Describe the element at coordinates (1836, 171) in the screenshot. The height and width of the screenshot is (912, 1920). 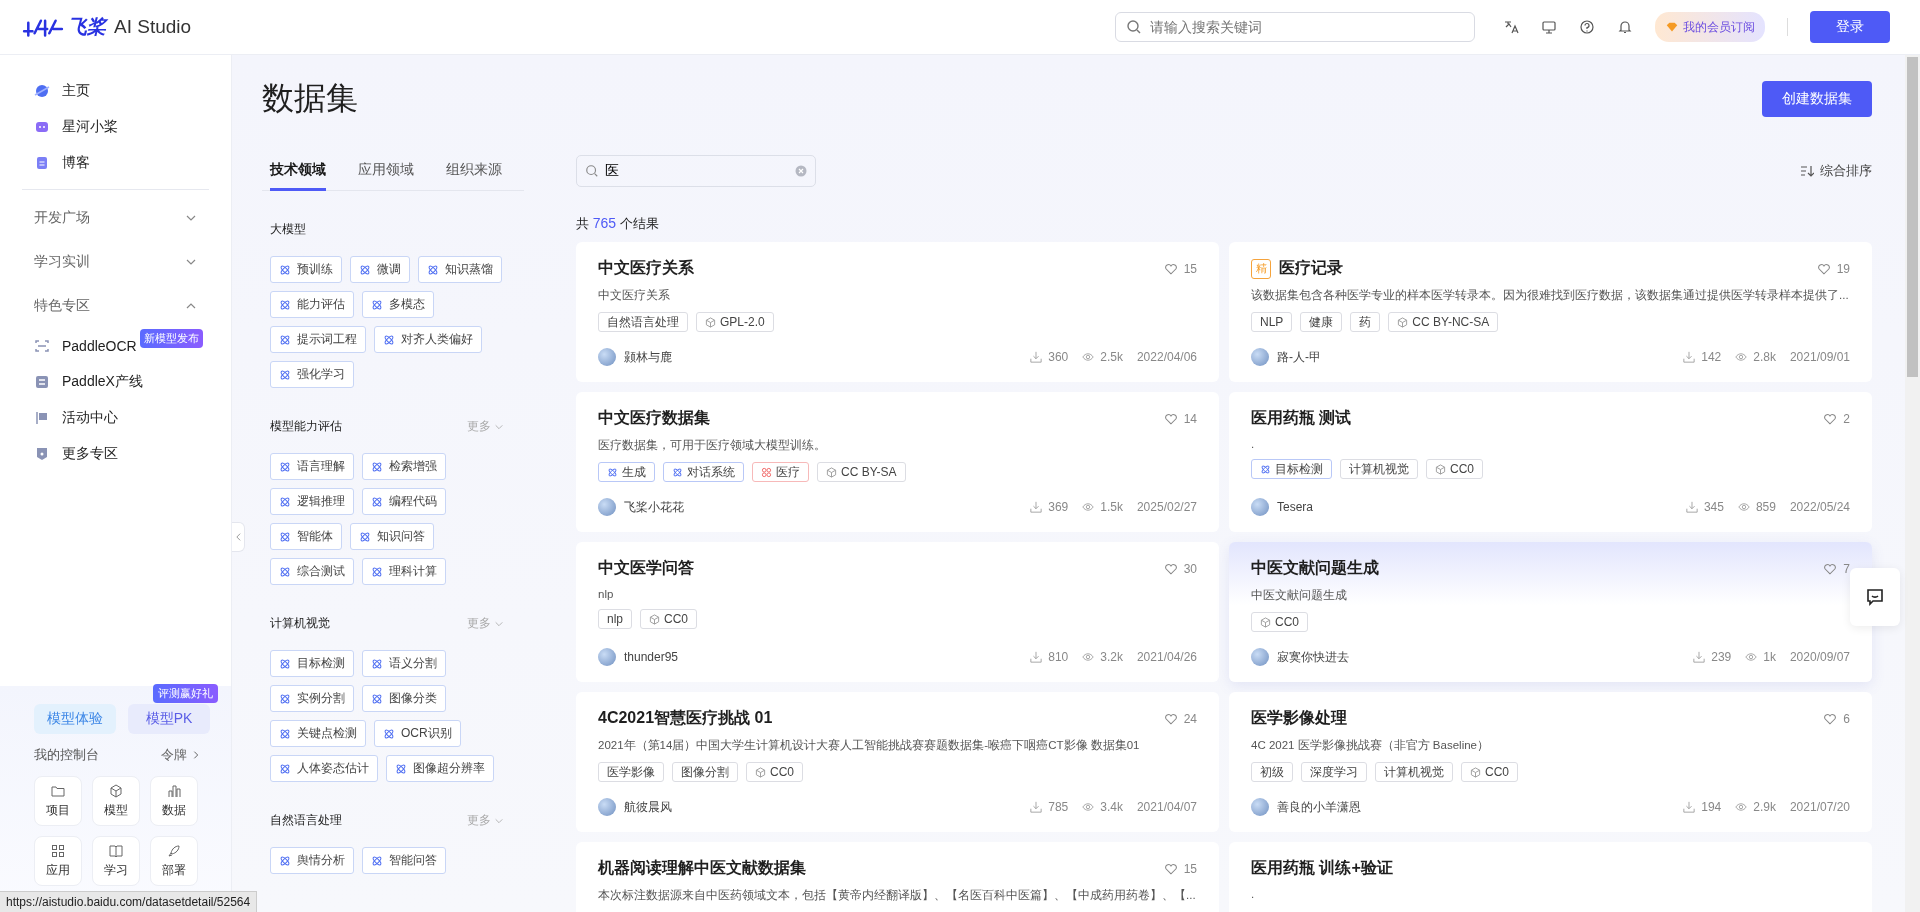
I see `sort-button: 综合排序` at that location.